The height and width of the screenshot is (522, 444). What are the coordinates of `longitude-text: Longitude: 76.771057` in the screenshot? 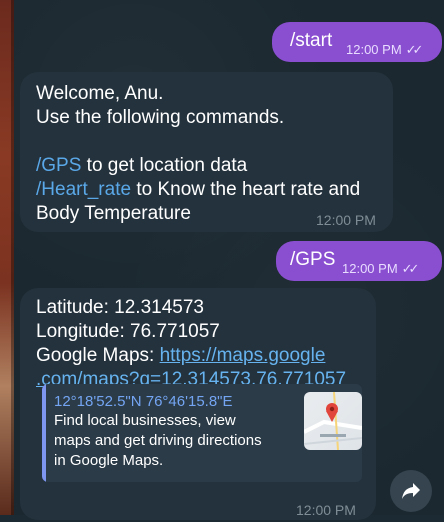 It's located at (128, 331).